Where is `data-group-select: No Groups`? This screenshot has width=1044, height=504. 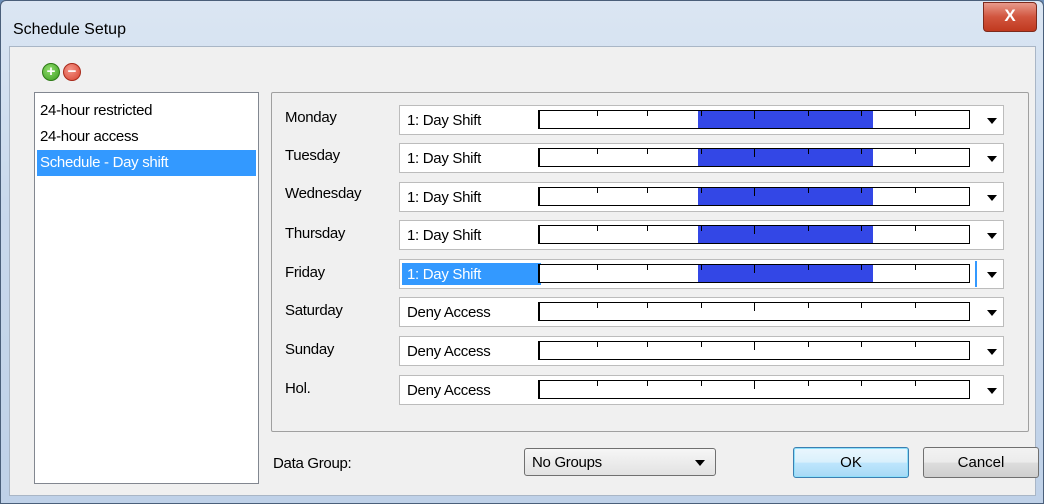 data-group-select: No Groups is located at coordinates (620, 462).